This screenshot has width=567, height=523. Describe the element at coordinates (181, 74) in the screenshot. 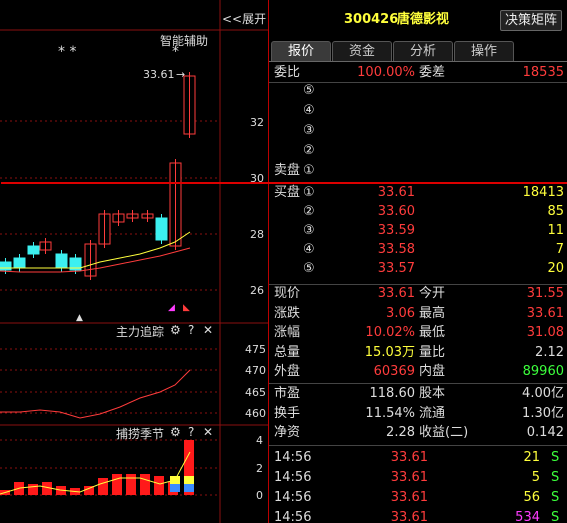

I see `high-arrow: →` at that location.